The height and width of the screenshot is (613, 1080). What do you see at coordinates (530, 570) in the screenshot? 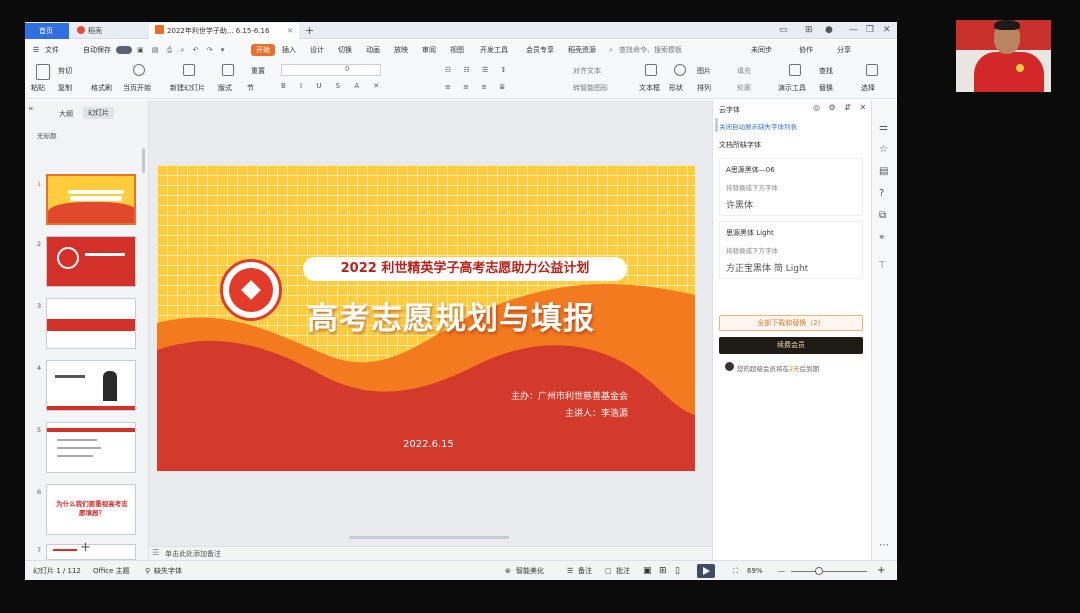
I see `smart-beautify-button: 智能美化` at bounding box center [530, 570].